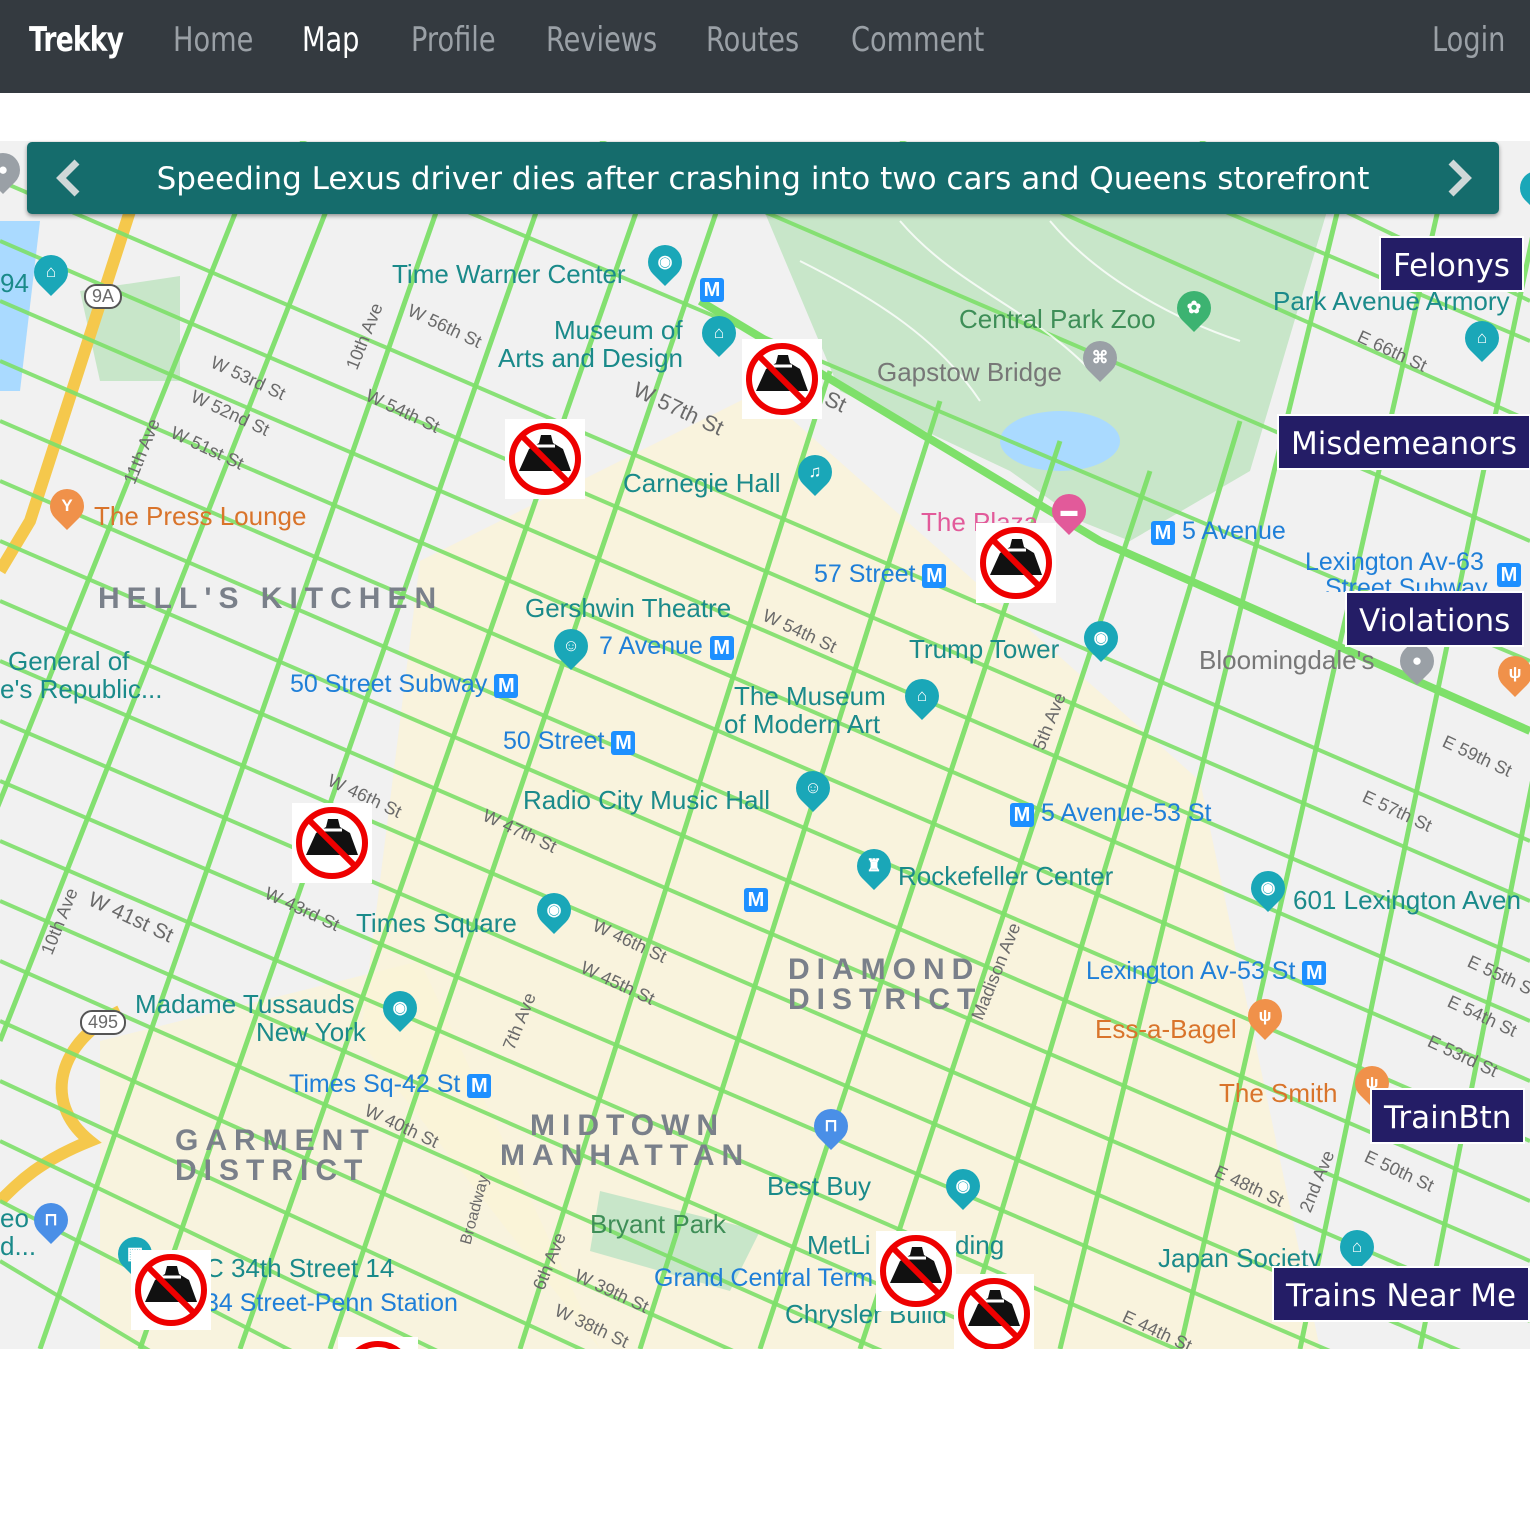  Describe the element at coordinates (1278, 1093) in the screenshot. I see `place-the-smith: The Smith` at that location.